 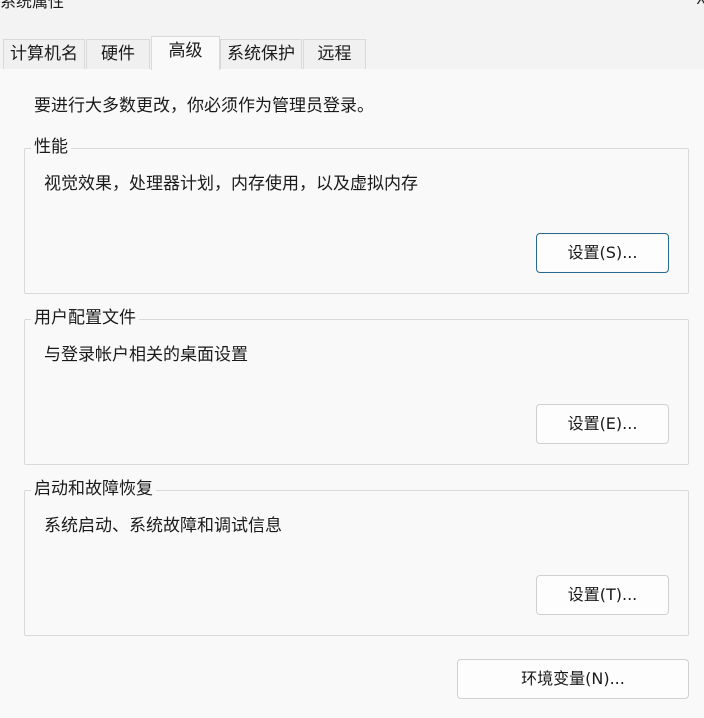 What do you see at coordinates (352, 13) in the screenshot?
I see `title-bar: 系统属性 X` at bounding box center [352, 13].